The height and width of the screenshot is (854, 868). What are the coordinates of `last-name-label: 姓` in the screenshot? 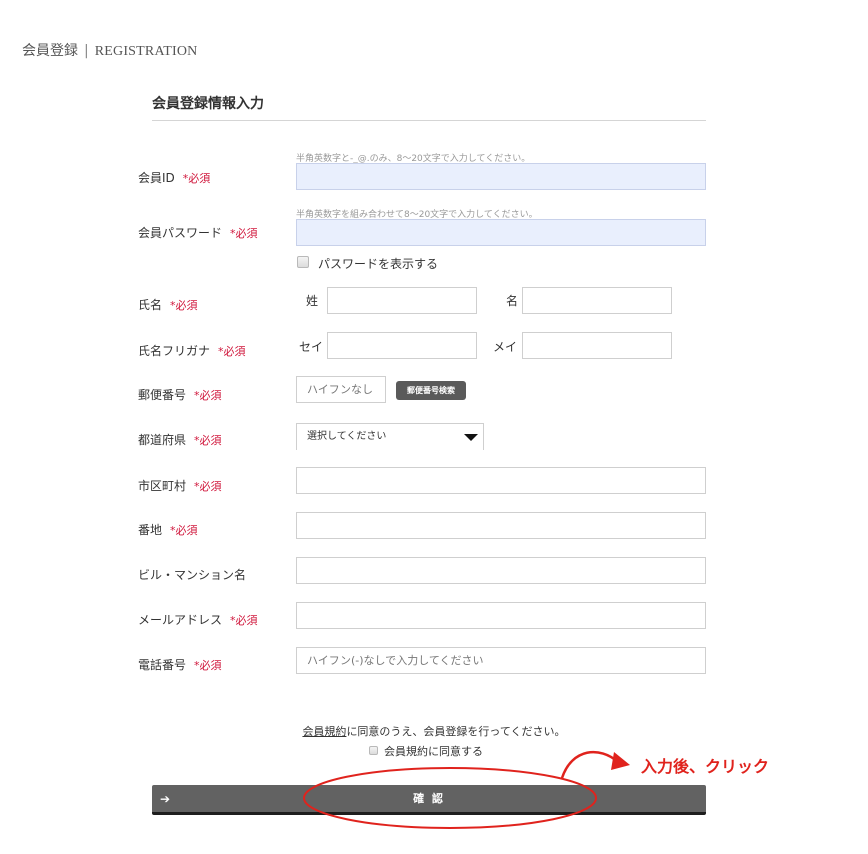 It's located at (312, 301).